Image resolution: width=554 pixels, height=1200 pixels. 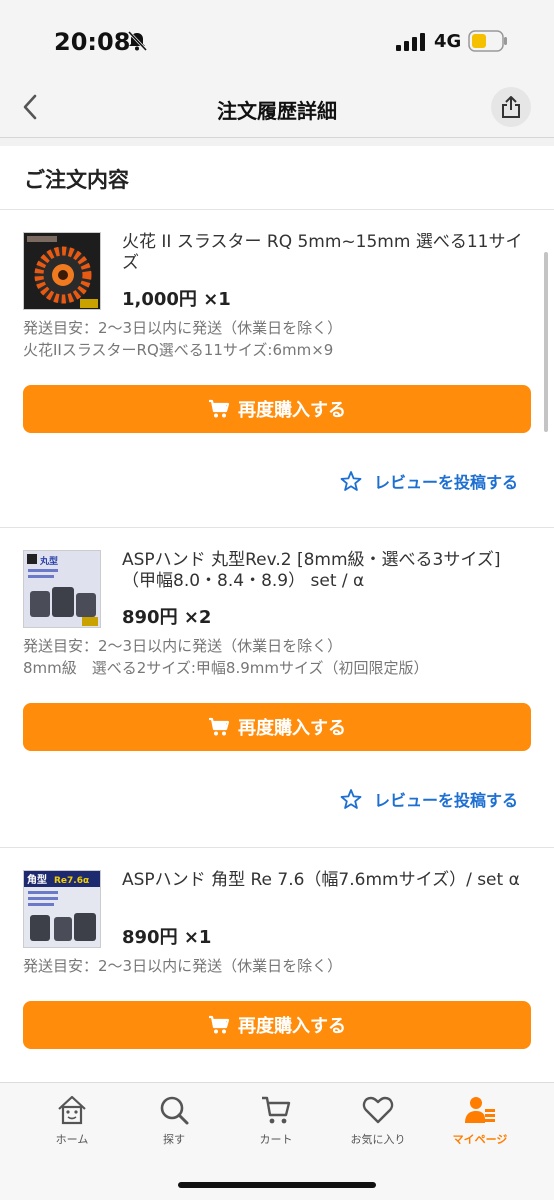 I want to click on product-thumbnail: 角型 Re7.6α, so click(x=62, y=909).